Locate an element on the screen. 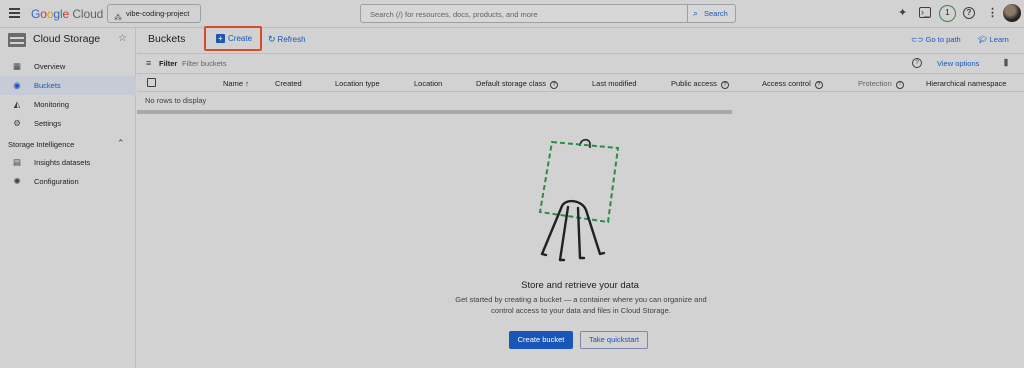 This screenshot has height=368, width=1024. sidebar-item-insights-datasets: ▤ Insights datasets is located at coordinates (68, 162).